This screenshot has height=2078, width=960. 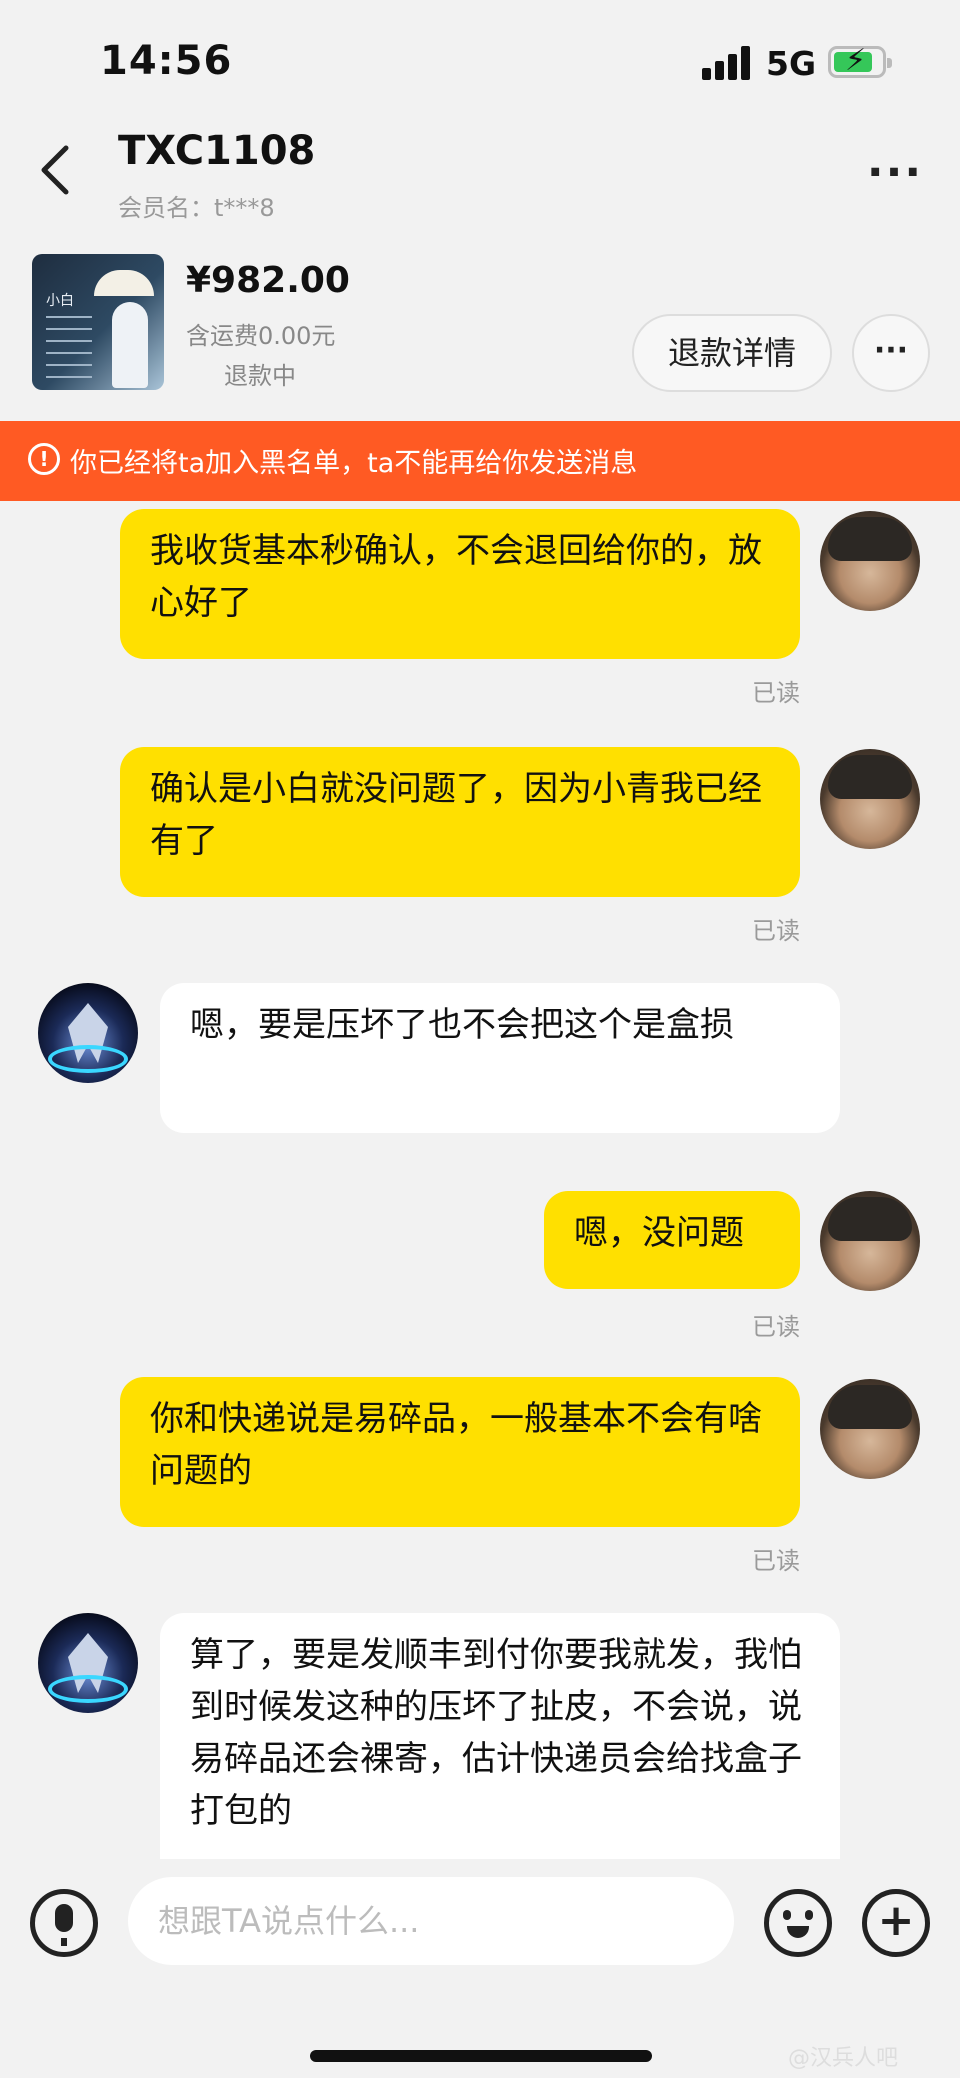 I want to click on product-thumbnail-title: 小白, so click(x=60, y=301).